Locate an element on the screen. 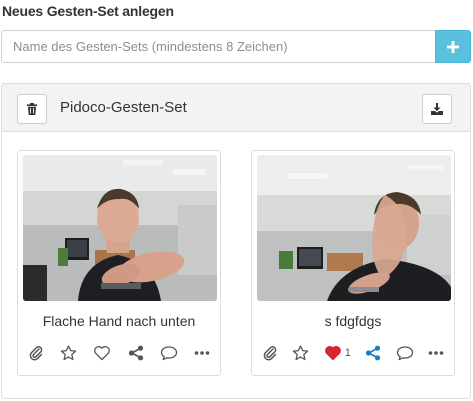 This screenshot has height=401, width=473. download-icon is located at coordinates (437, 109).